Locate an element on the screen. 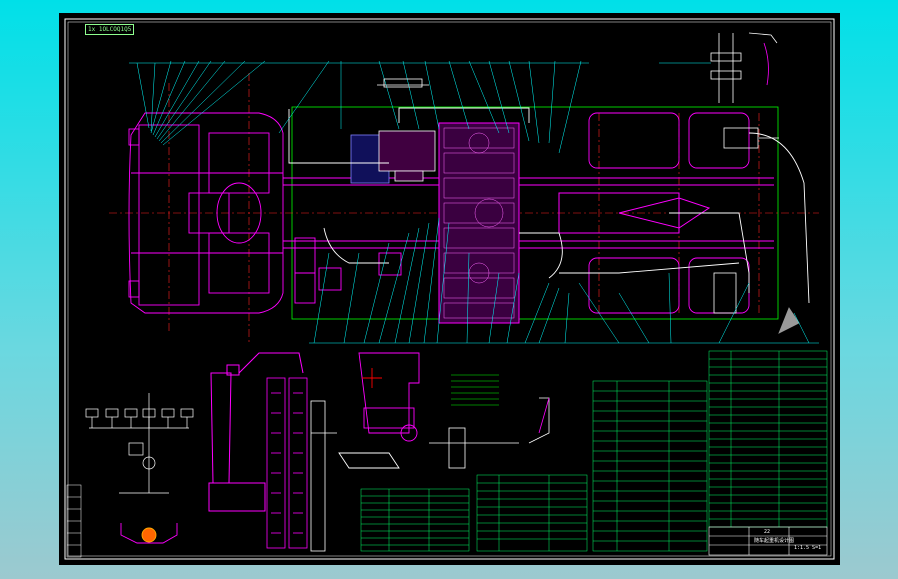  leader-lines-bottom is located at coordinates (564, 280).